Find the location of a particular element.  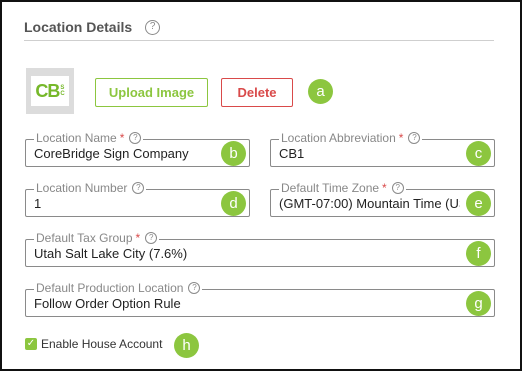

divider is located at coordinates (259, 40).